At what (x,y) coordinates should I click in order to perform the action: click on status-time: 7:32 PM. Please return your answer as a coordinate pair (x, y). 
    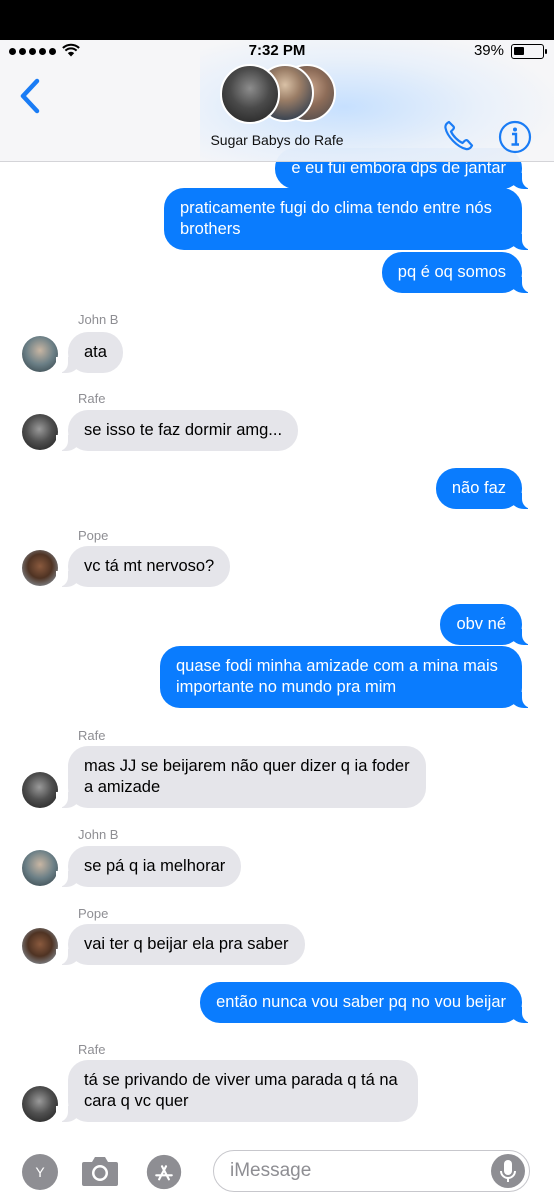
    Looking at the image, I should click on (277, 50).